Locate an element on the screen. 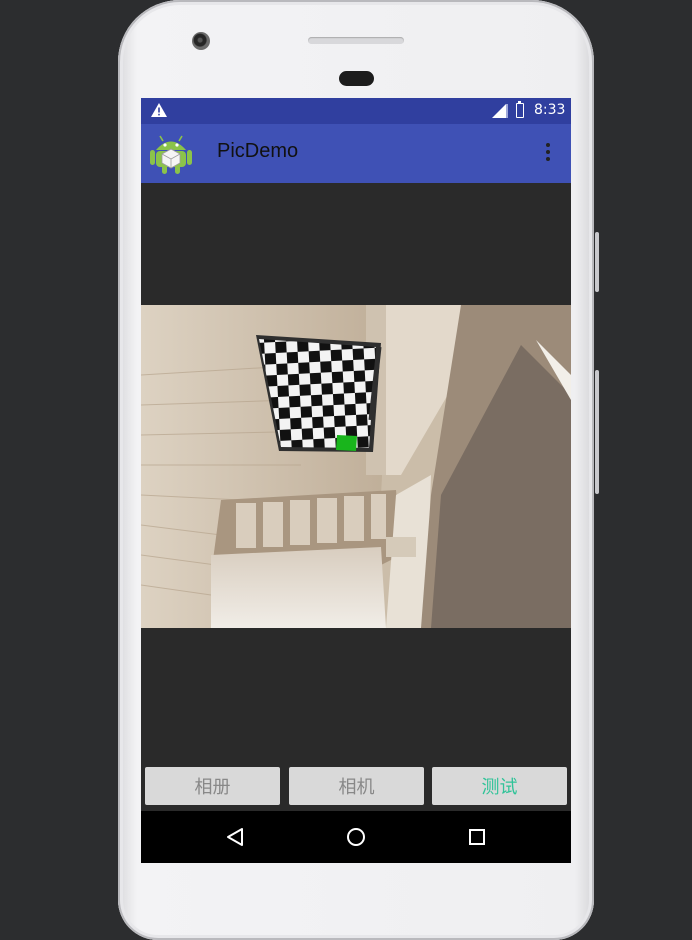 The image size is (692, 940). battery-icon is located at coordinates (520, 109).